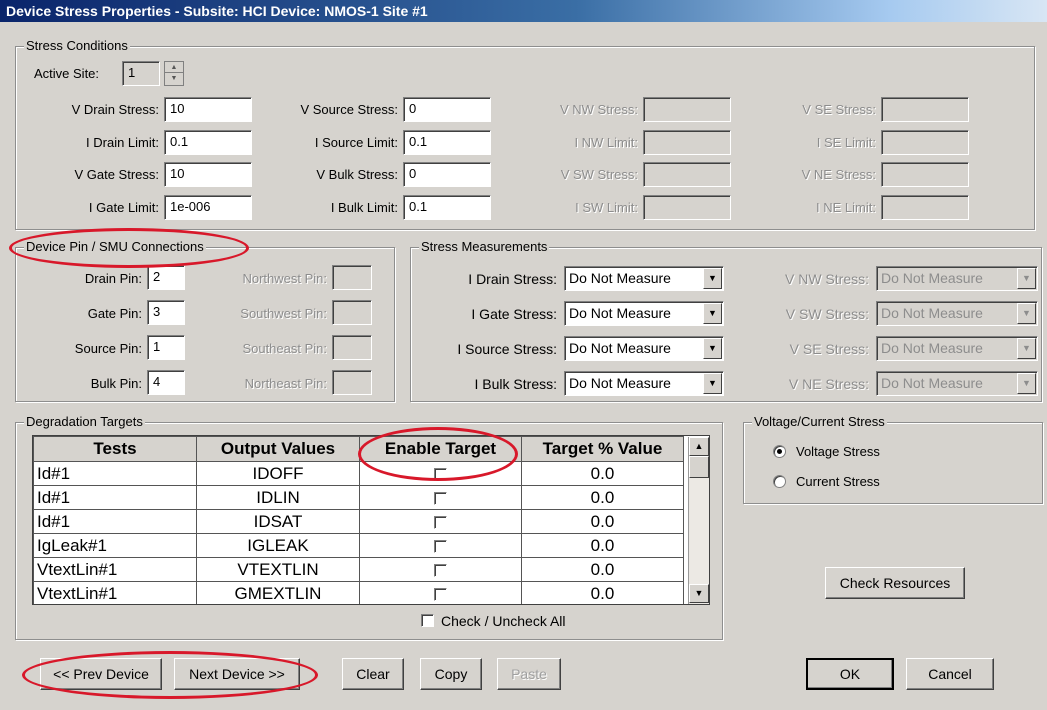 This screenshot has height=710, width=1047. I want to click on pin-connections-legend: Device Pin / SMU Connections, so click(115, 247).